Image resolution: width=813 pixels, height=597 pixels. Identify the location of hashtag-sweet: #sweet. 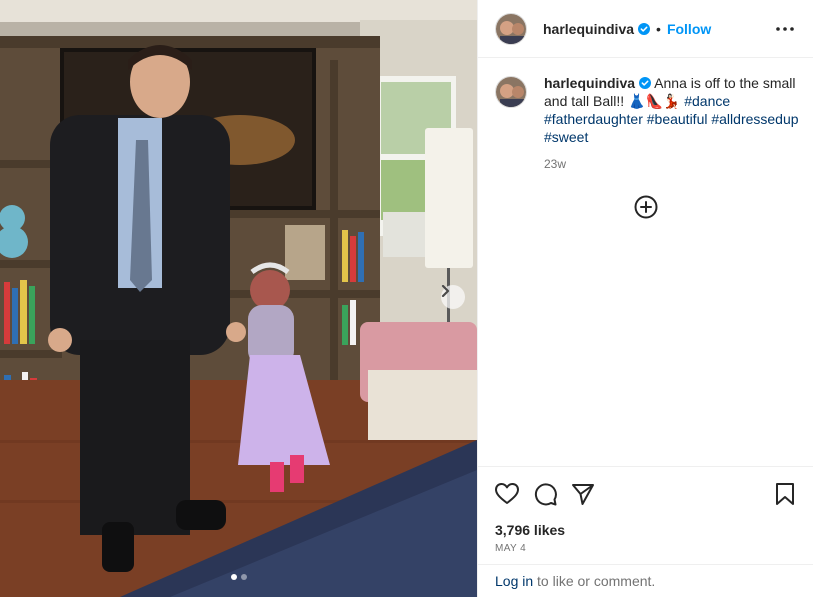
(566, 137).